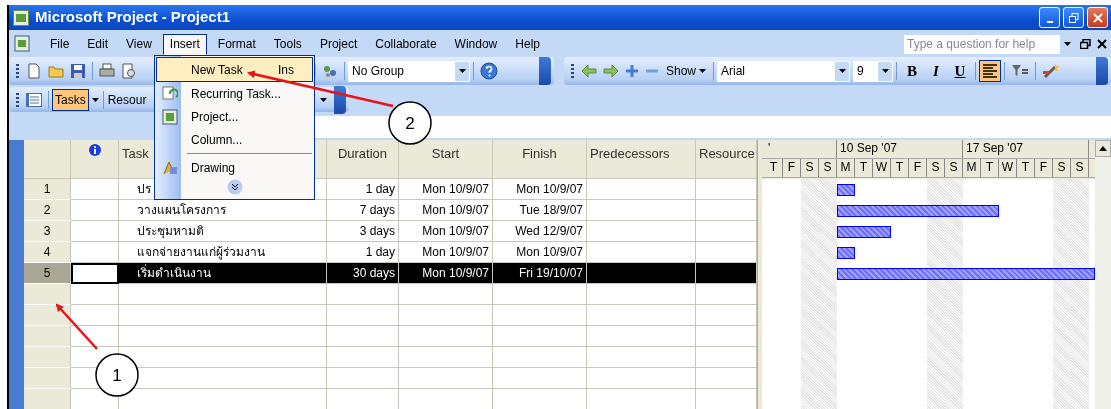  What do you see at coordinates (338, 44) in the screenshot?
I see `menu-item: Project` at bounding box center [338, 44].